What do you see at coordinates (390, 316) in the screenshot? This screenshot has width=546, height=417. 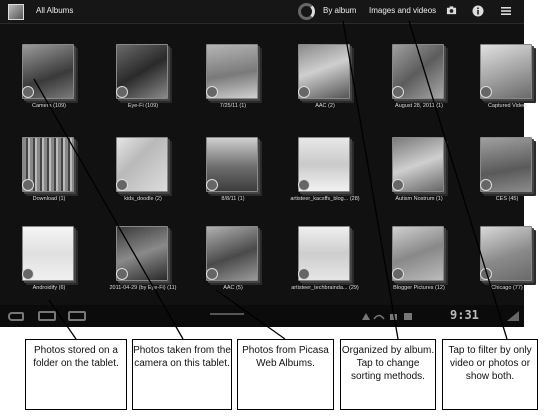 I see `notification-icons` at bounding box center [390, 316].